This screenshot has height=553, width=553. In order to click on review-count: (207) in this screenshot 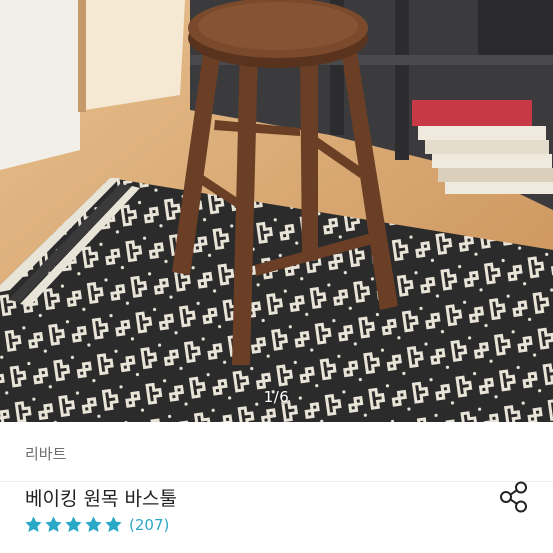, I will do `click(149, 525)`.